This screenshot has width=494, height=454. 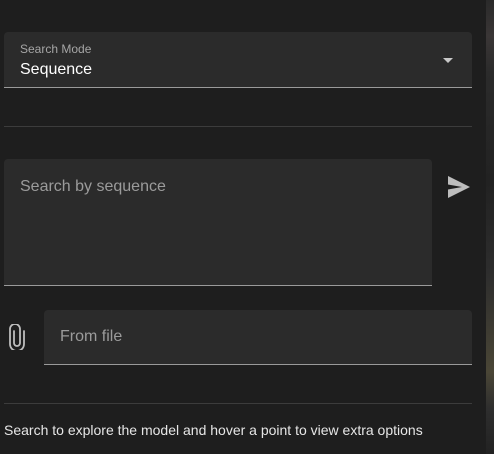 What do you see at coordinates (459, 187) in the screenshot?
I see `send-icon` at bounding box center [459, 187].